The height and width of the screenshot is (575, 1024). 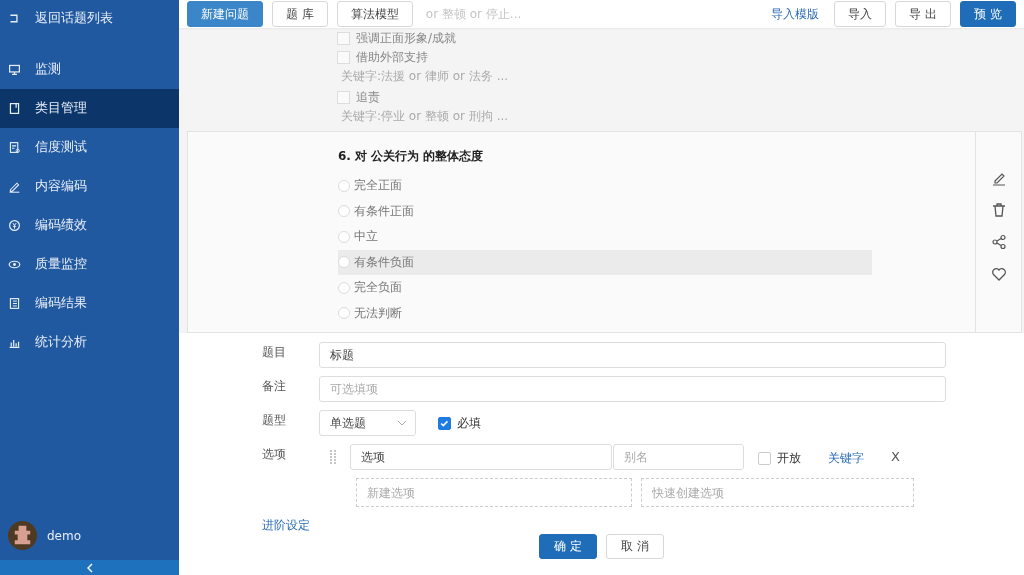 What do you see at coordinates (14, 225) in the screenshot?
I see `coin-icon` at bounding box center [14, 225].